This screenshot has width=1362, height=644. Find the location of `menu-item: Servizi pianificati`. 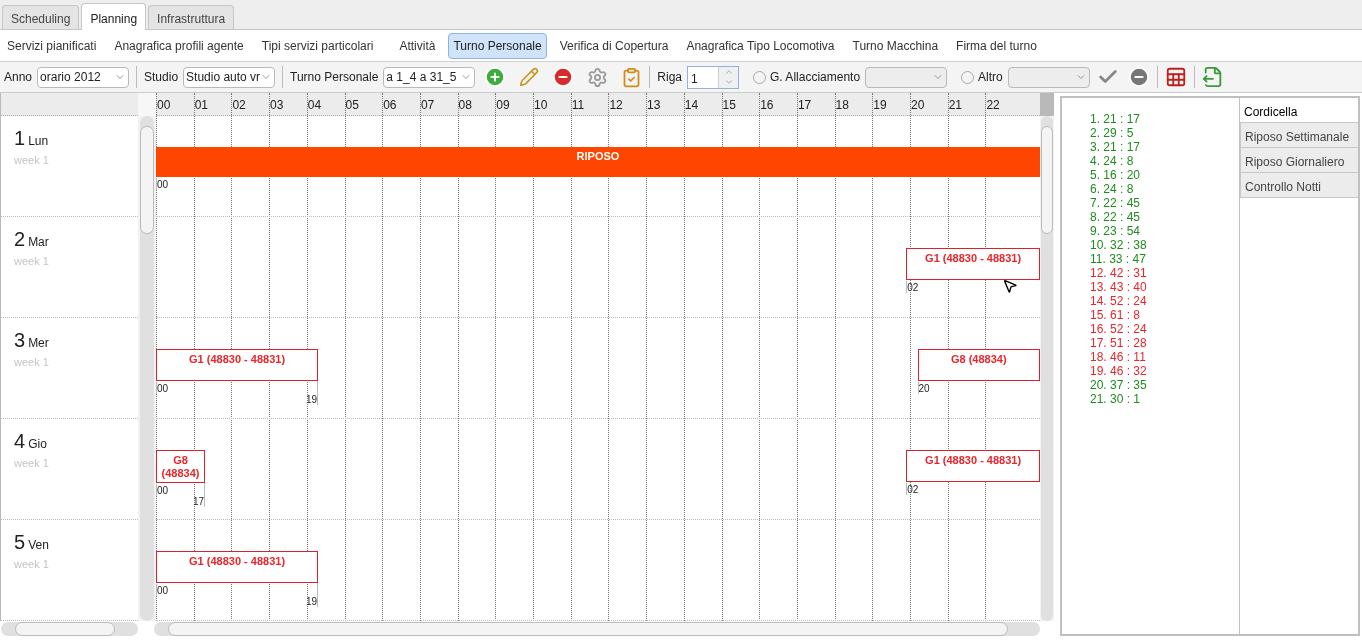

menu-item: Servizi pianificati is located at coordinates (52, 45).